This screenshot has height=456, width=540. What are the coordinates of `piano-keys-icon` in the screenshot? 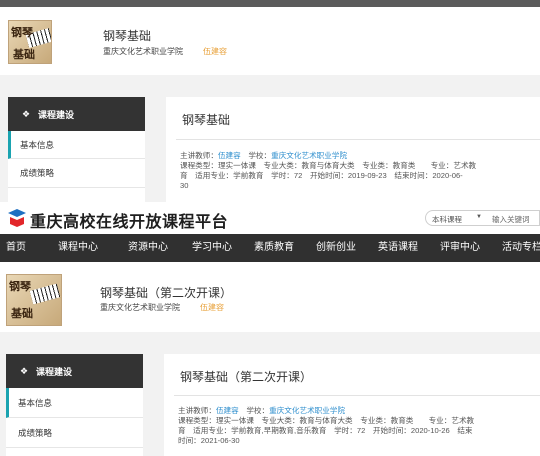 It's located at (45, 294).